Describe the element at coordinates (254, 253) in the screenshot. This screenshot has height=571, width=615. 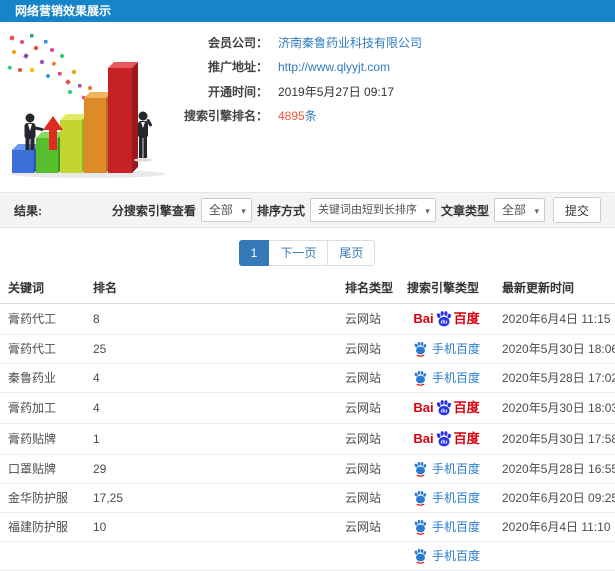
I see `page-current: 1` at that location.